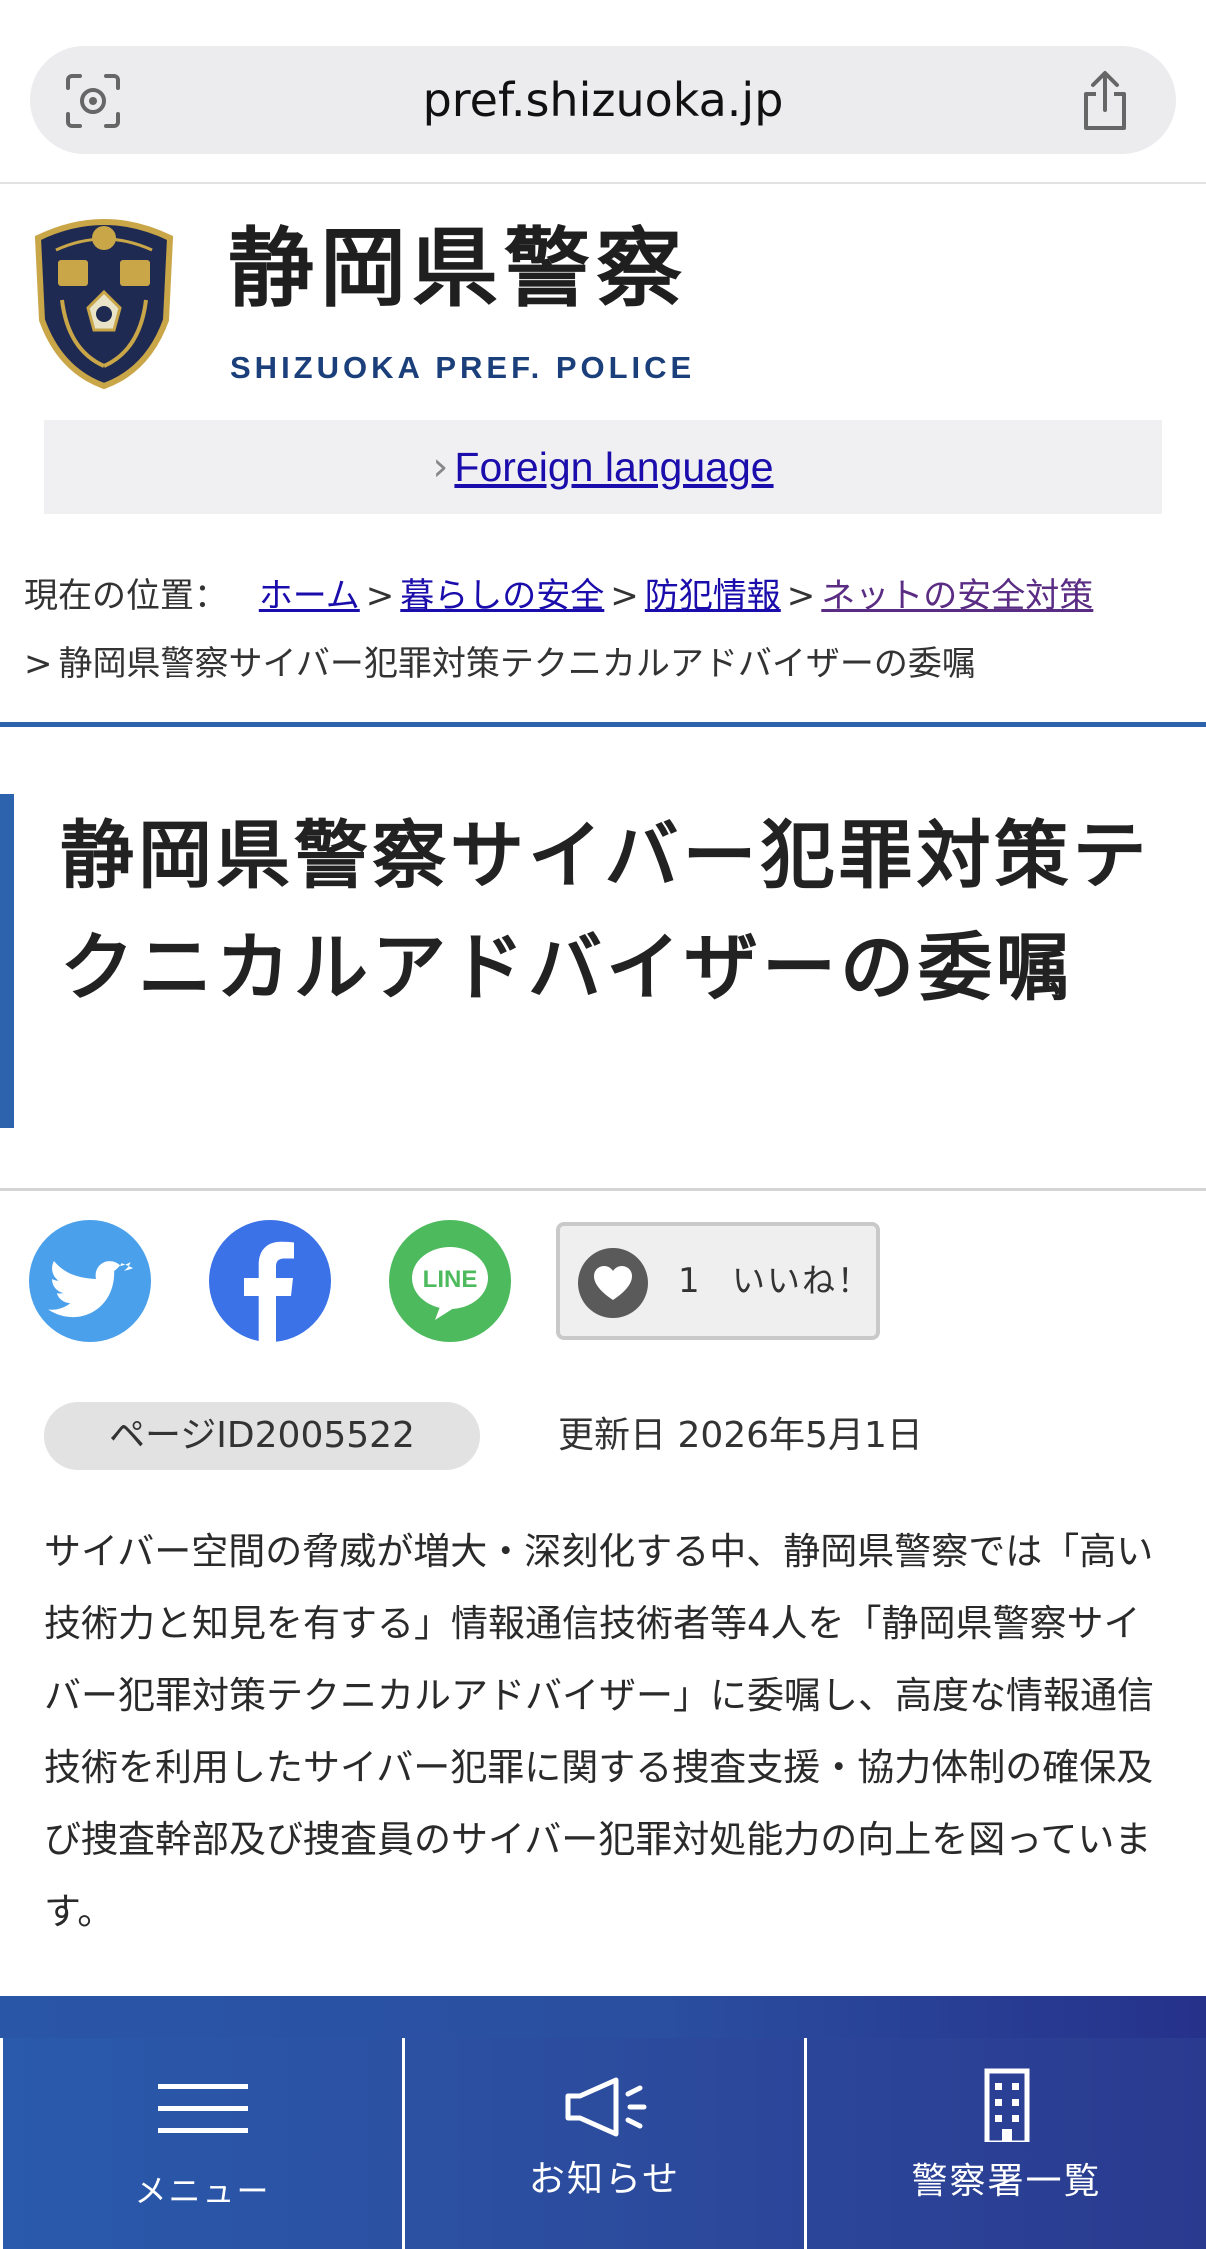 This screenshot has width=1206, height=2249. I want to click on nav-menu-button: メニュー, so click(201, 2143).